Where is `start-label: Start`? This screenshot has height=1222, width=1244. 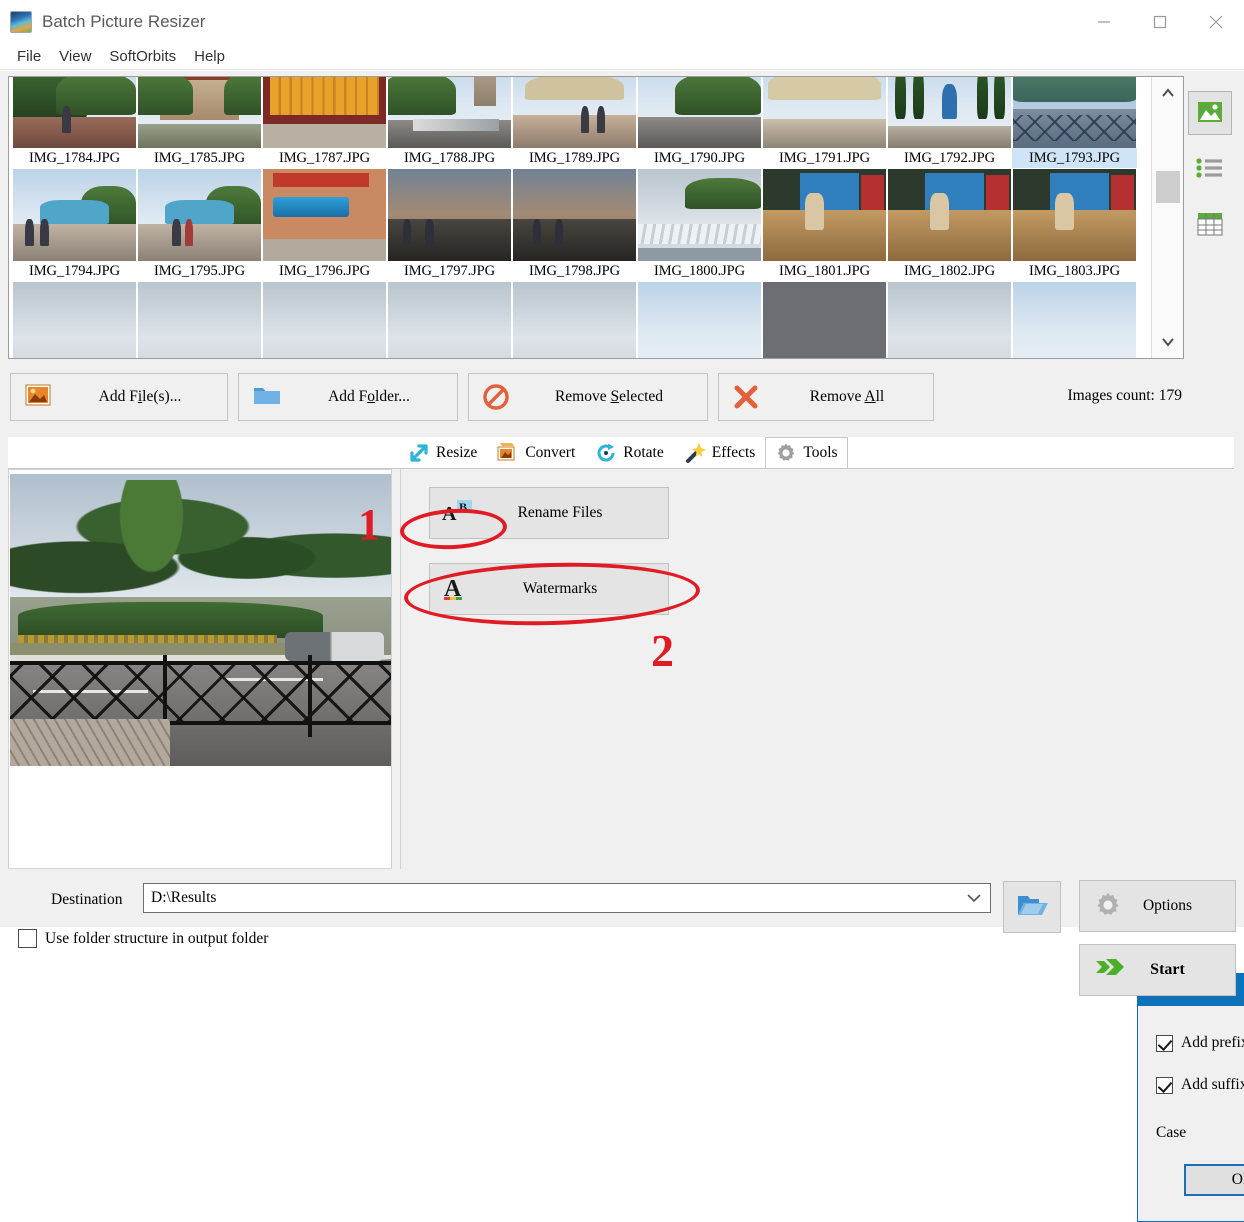 start-label: Start is located at coordinates (1167, 969).